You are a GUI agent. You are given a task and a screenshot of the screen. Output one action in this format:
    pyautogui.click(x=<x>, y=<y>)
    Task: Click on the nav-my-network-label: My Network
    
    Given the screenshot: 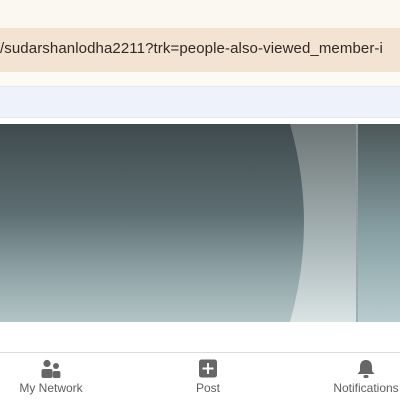 What is the action you would take?
    pyautogui.click(x=51, y=388)
    